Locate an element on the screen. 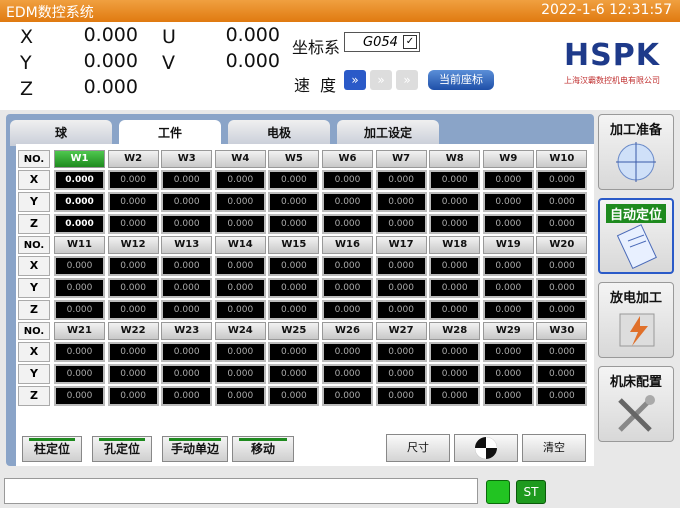  column-header-w25: W25 is located at coordinates (294, 331).